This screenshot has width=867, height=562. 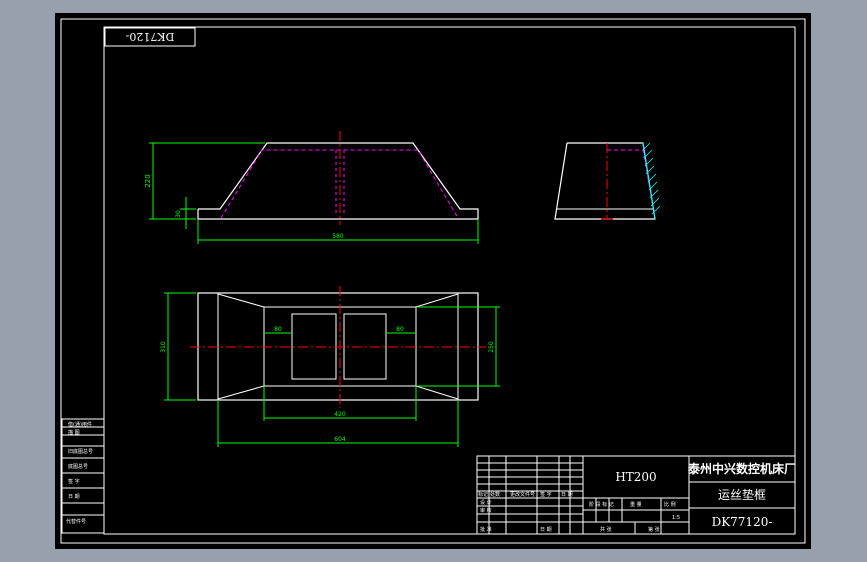 What do you see at coordinates (74, 432) in the screenshot?
I see `side-row-2: 描 图` at bounding box center [74, 432].